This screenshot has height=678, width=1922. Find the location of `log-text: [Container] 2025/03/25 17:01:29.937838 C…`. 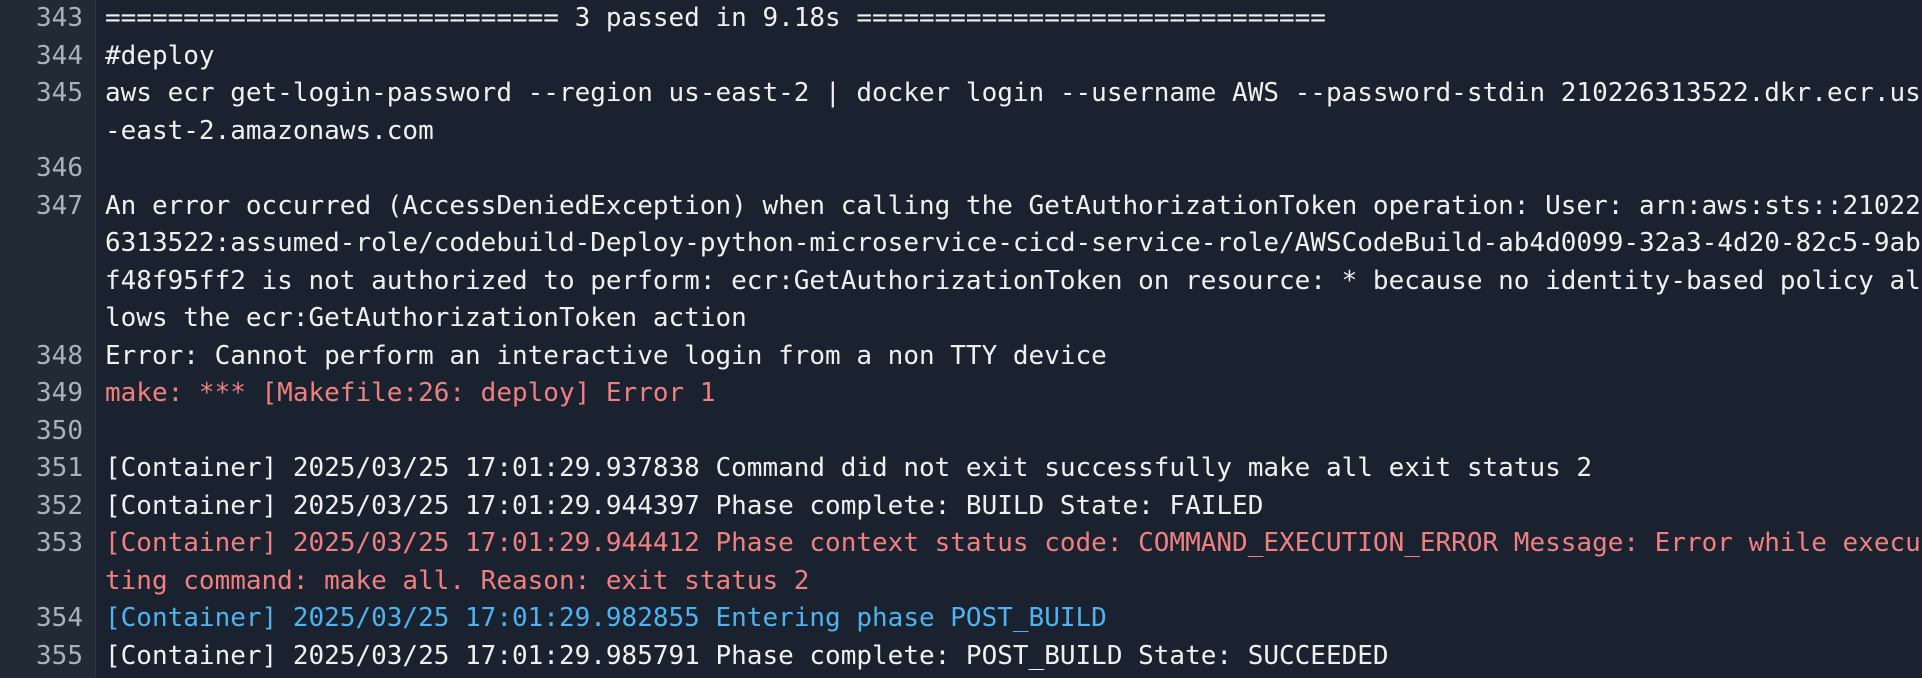

log-text: [Container] 2025/03/25 17:01:29.937838 C… is located at coordinates (849, 468).